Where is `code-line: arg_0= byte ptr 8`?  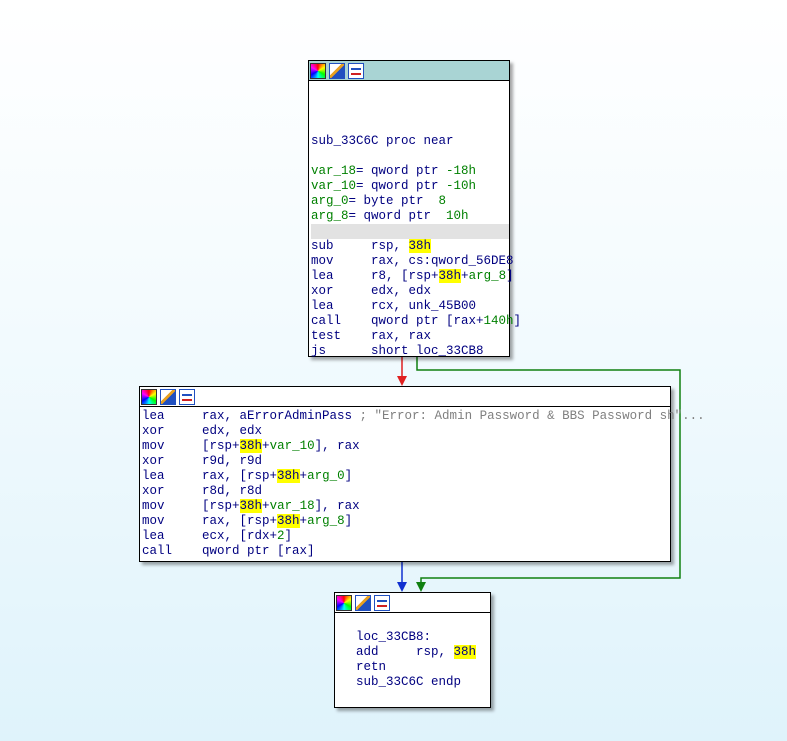 code-line: arg_0= byte ptr 8 is located at coordinates (410, 201).